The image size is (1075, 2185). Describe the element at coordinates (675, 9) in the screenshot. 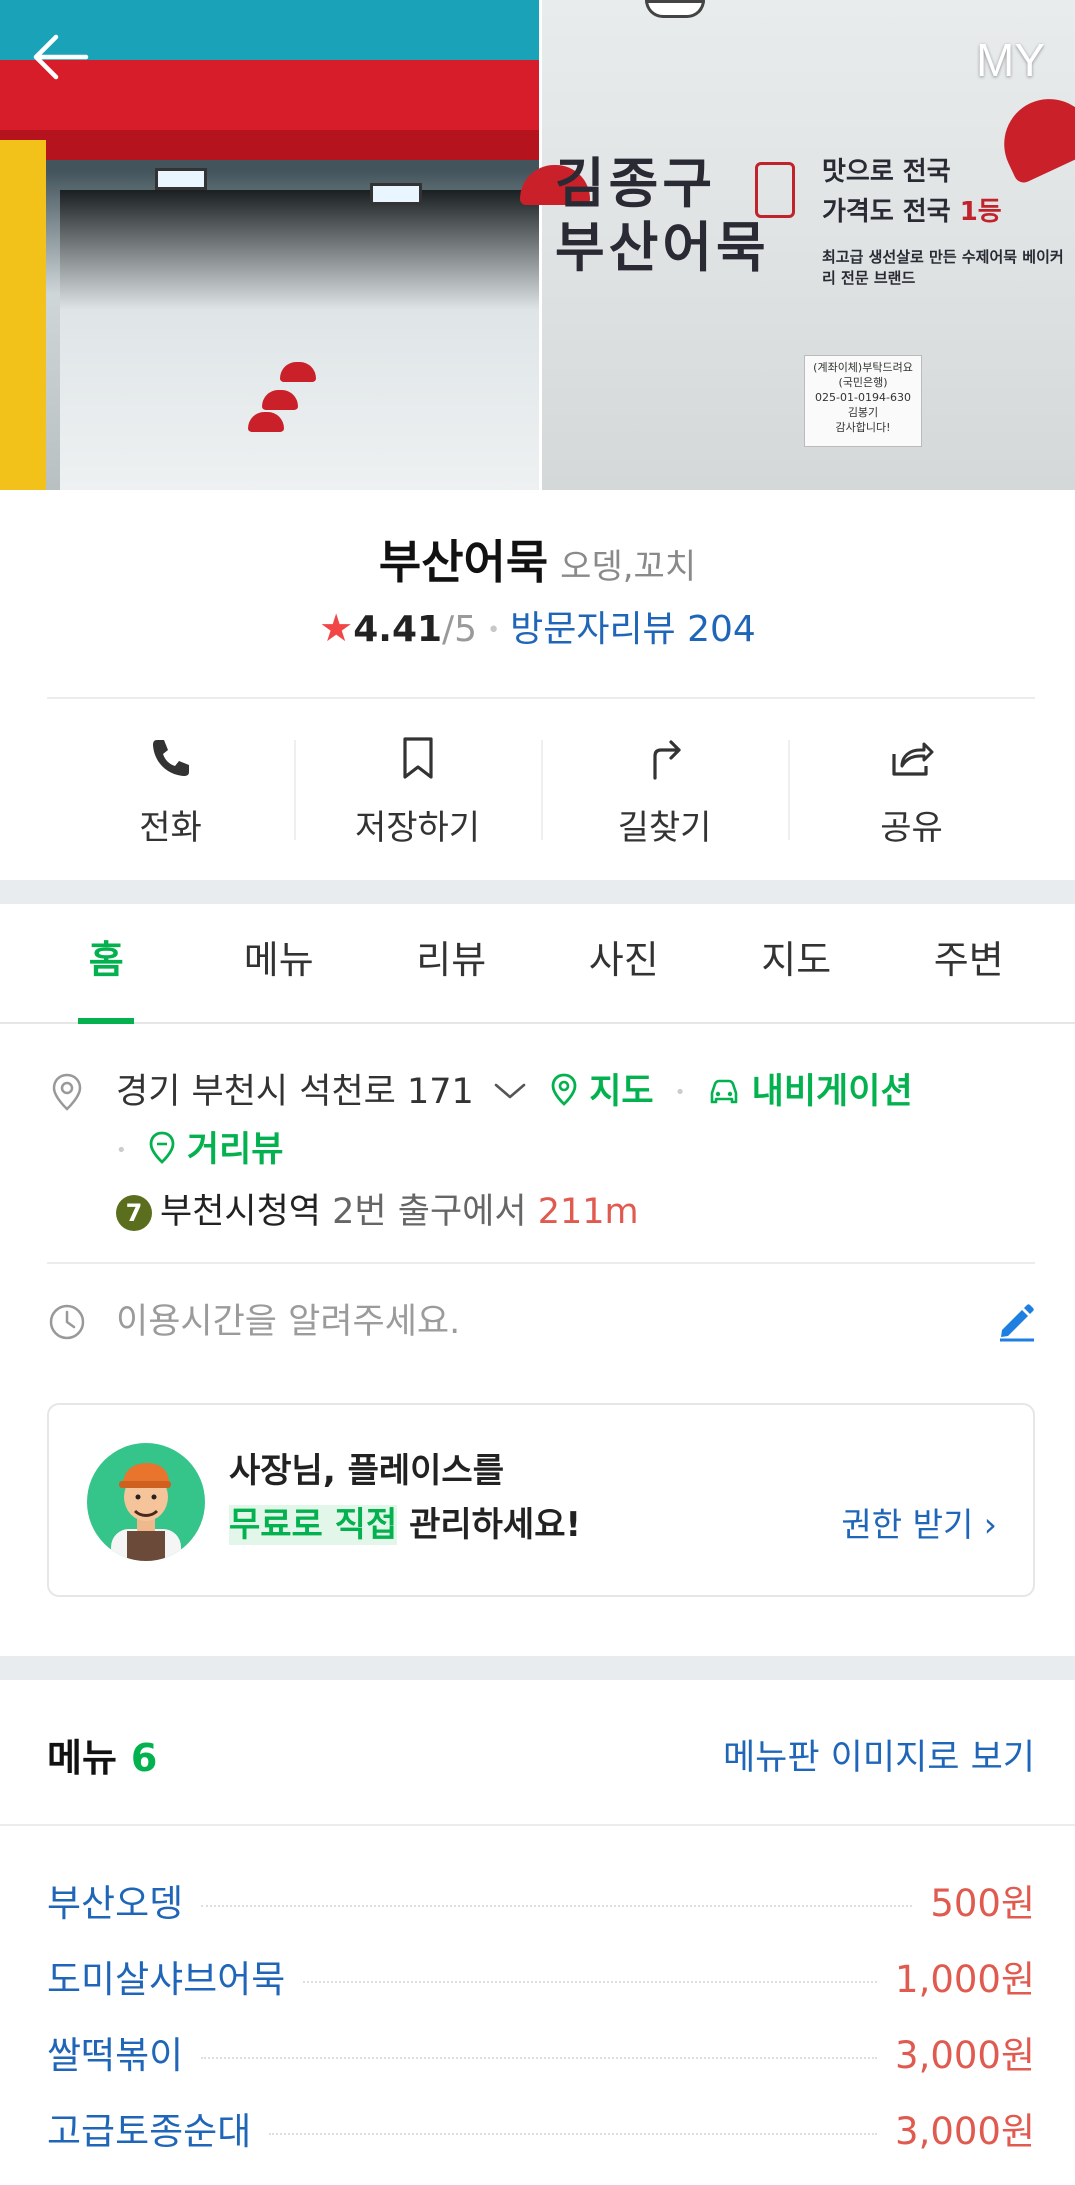

I see `ceiling-light` at that location.